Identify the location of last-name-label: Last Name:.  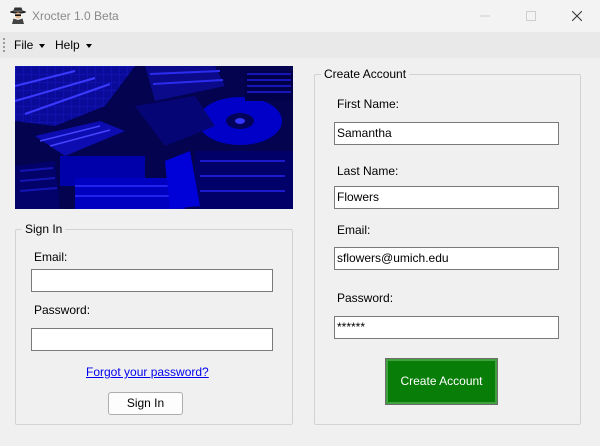
(368, 171).